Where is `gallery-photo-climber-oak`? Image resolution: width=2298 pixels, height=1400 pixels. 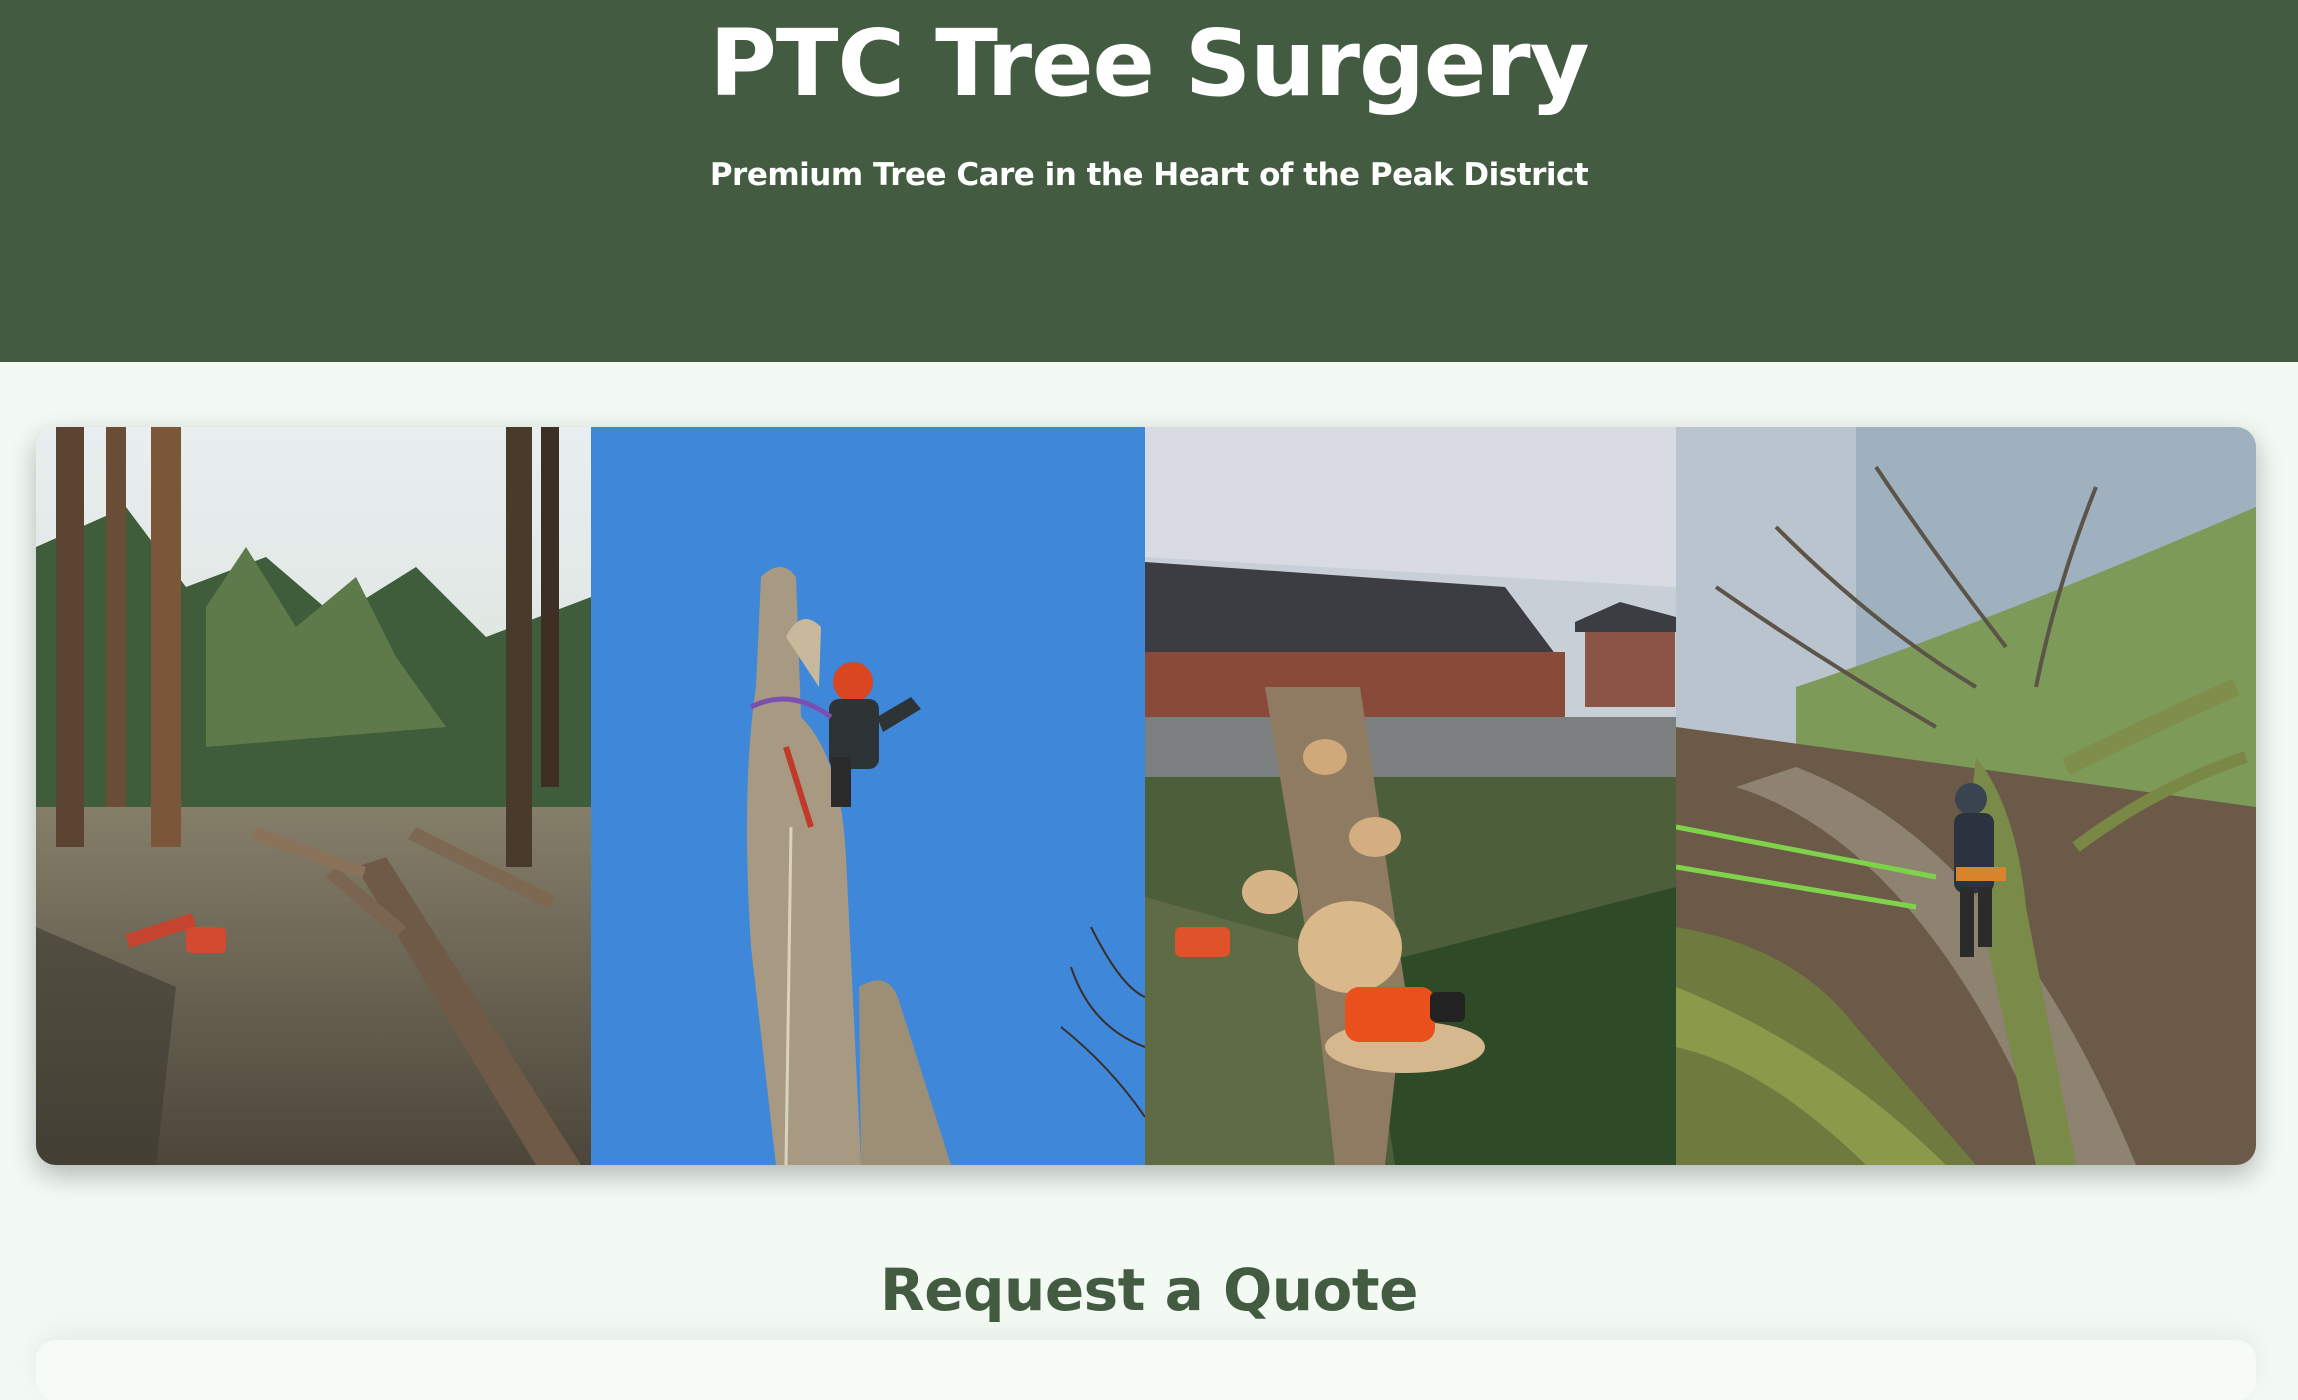
gallery-photo-climber-oak is located at coordinates (1966, 796).